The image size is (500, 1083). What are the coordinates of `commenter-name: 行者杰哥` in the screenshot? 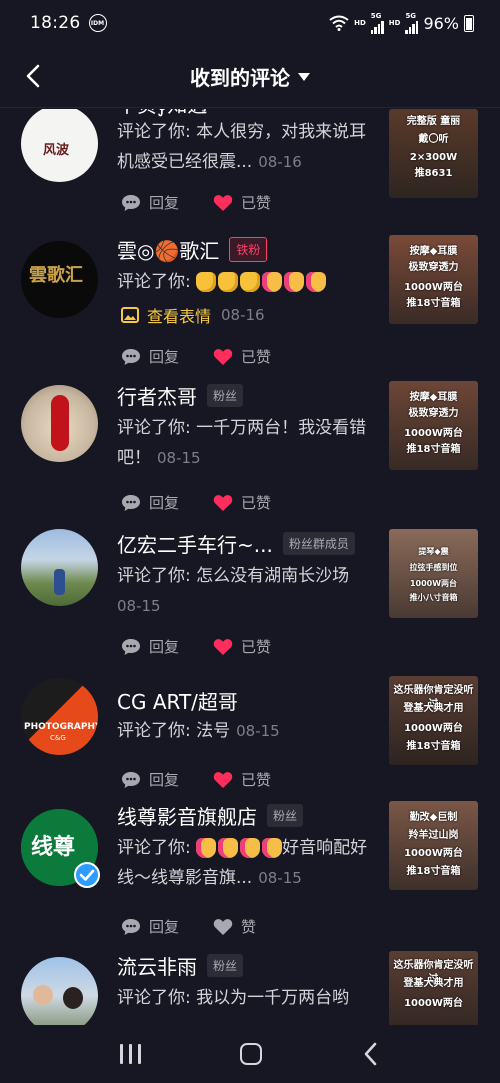 It's located at (157, 395).